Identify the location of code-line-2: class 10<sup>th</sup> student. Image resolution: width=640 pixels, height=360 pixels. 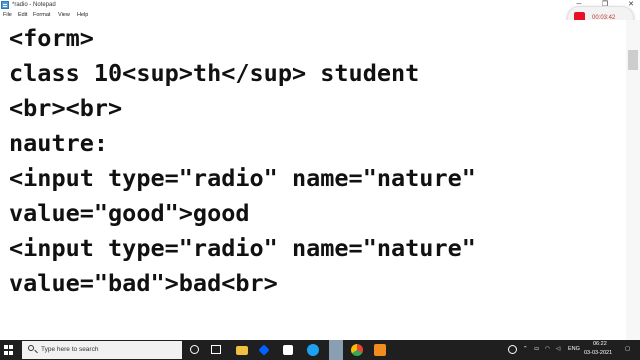
(214, 73).